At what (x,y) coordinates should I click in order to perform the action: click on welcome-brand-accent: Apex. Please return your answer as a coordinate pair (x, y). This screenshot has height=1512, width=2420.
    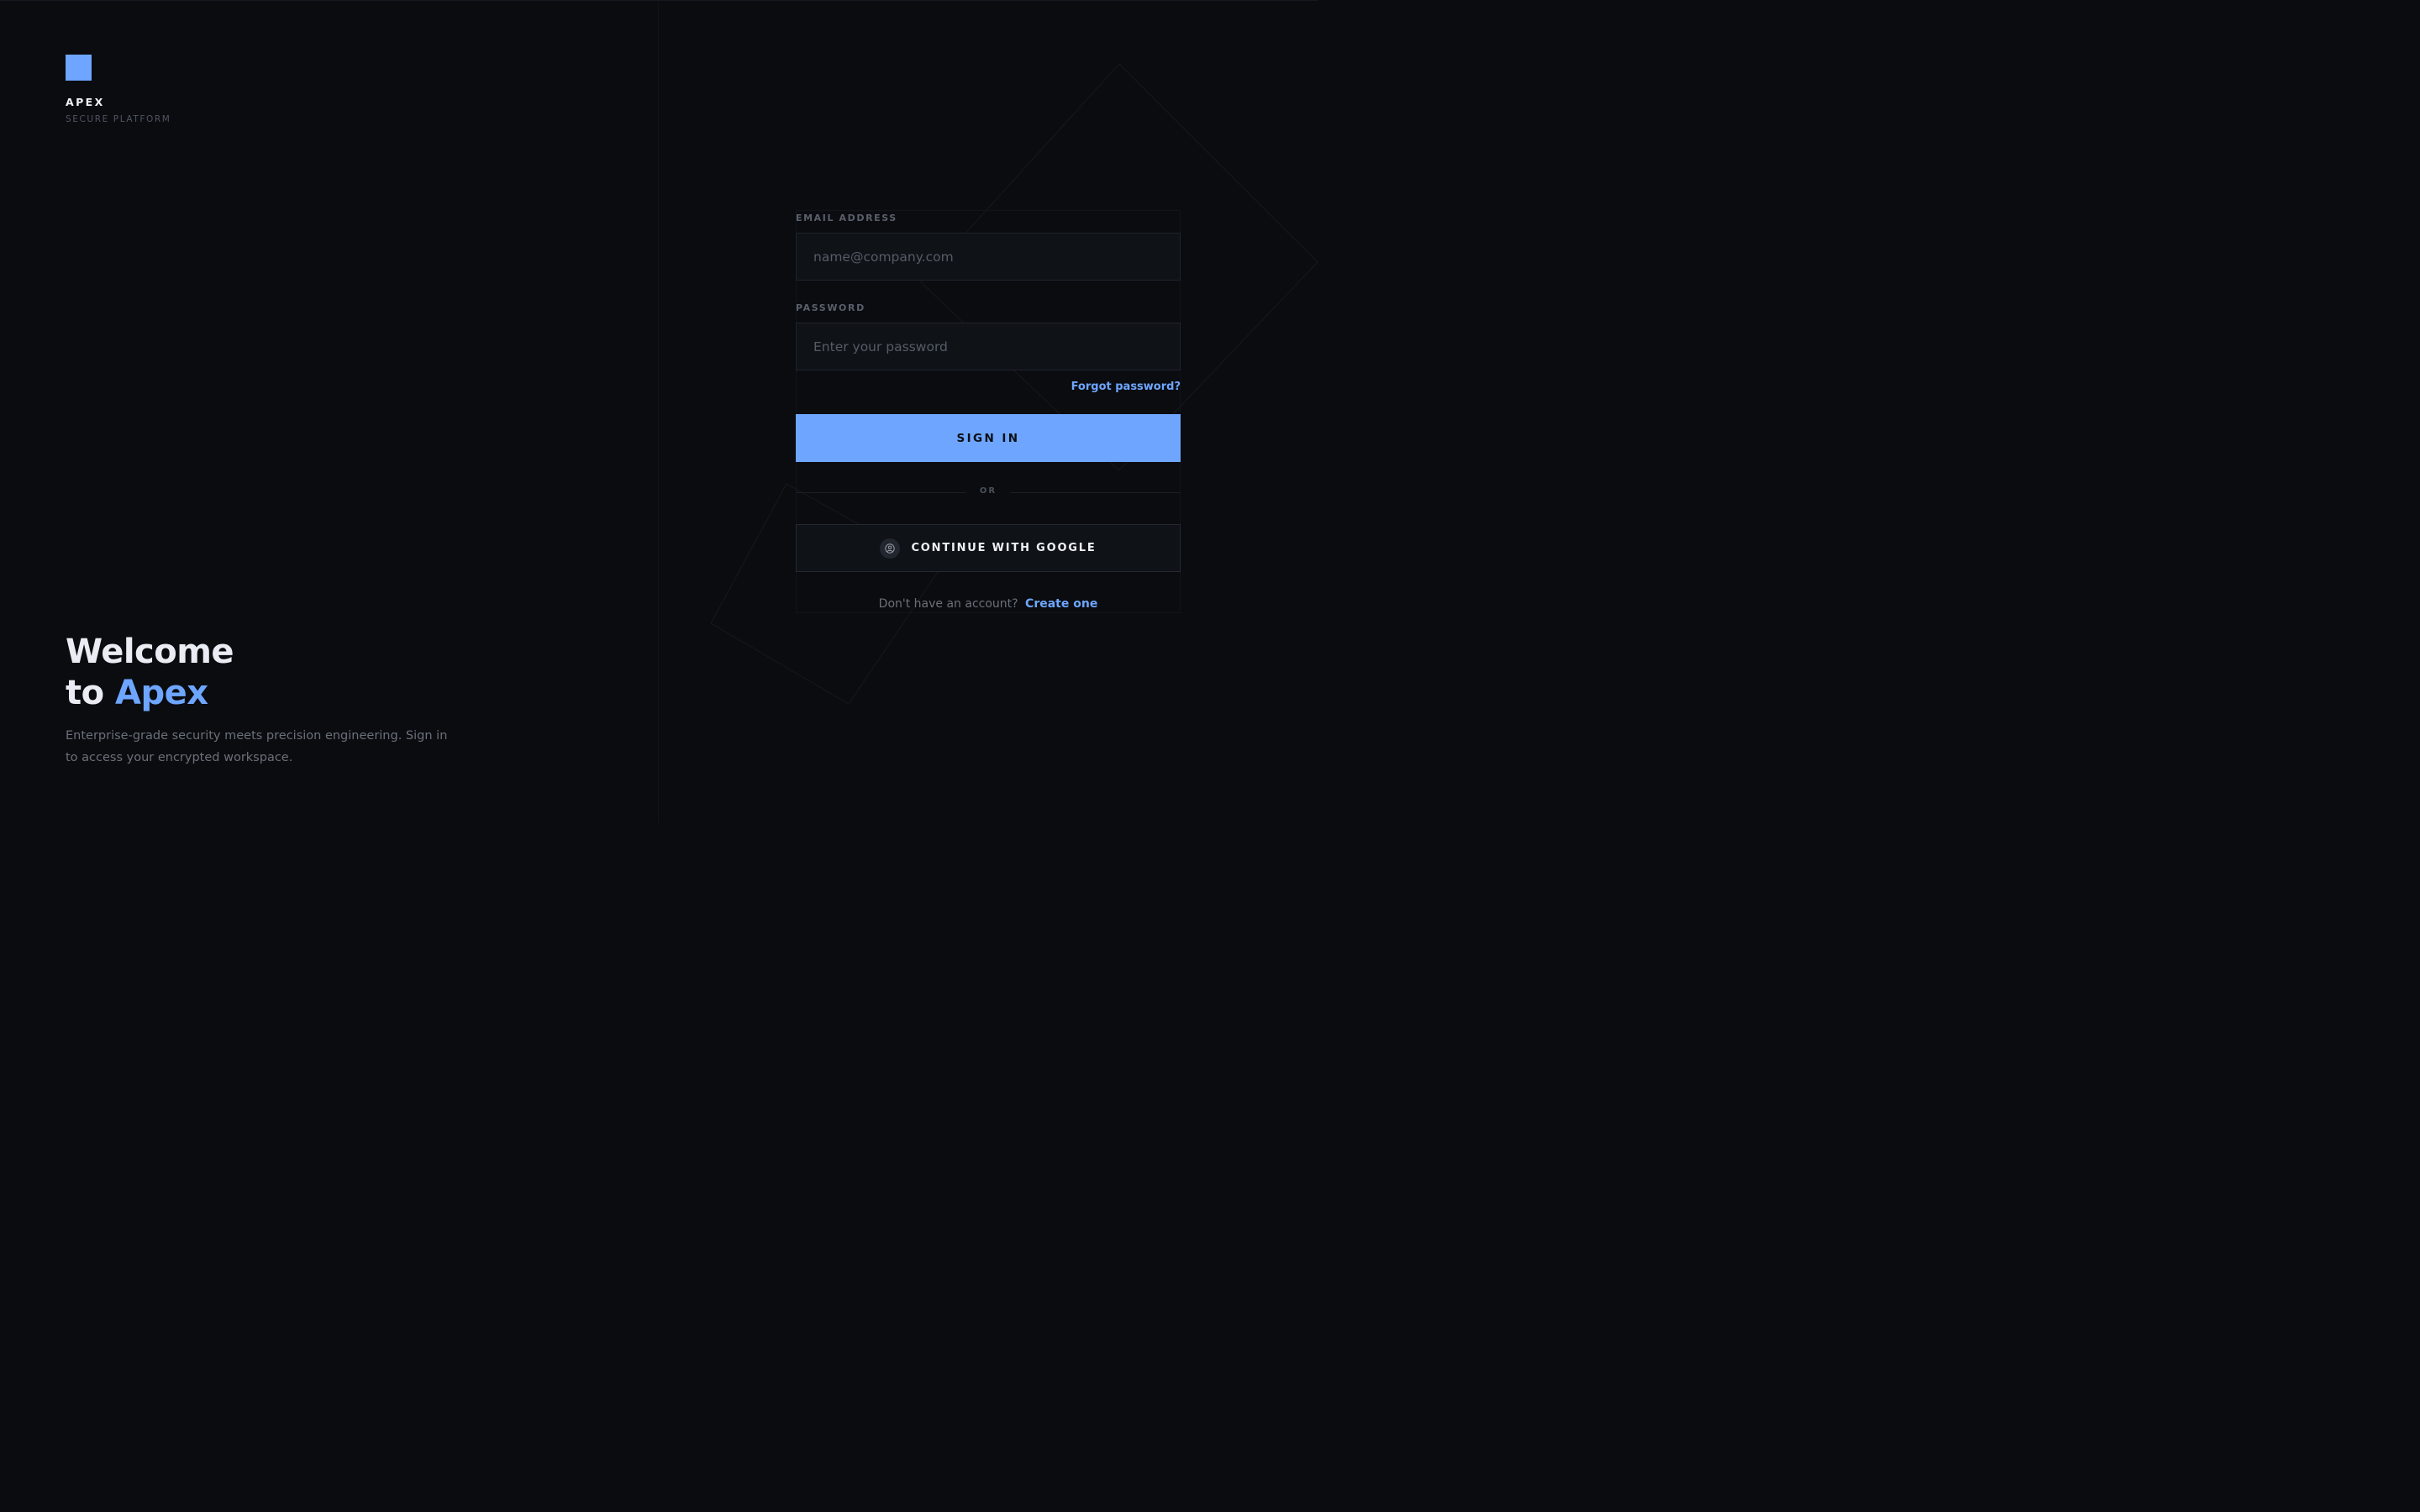
    Looking at the image, I should click on (161, 693).